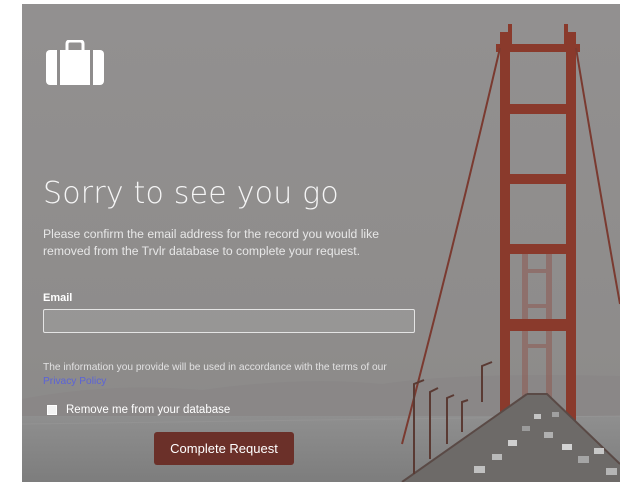 The image size is (623, 486). I want to click on complete-request-button: Complete Request, so click(224, 448).